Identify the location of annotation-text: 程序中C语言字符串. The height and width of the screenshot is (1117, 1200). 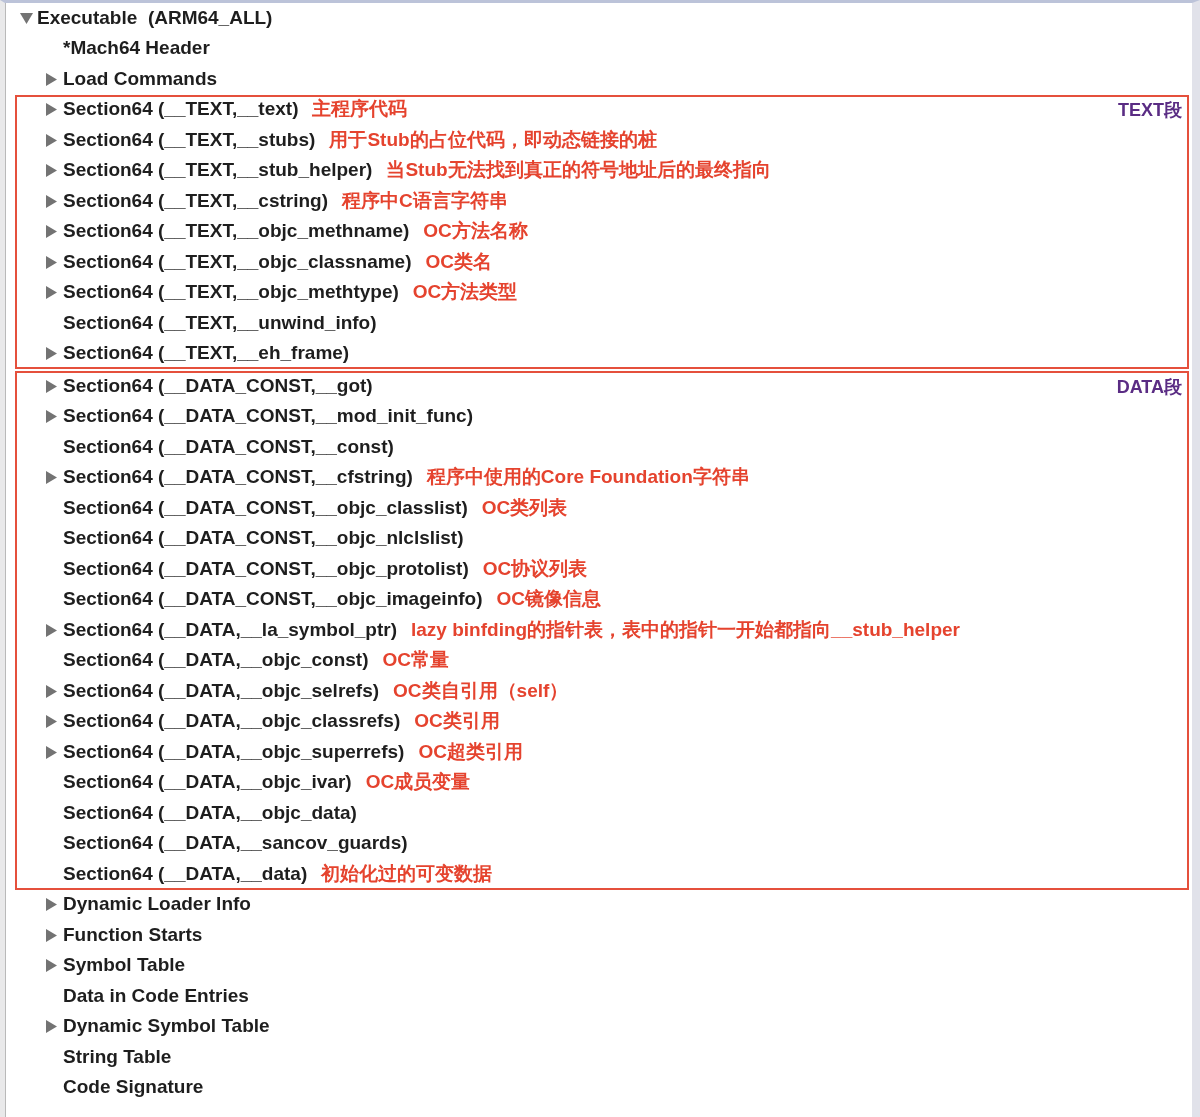
(425, 201).